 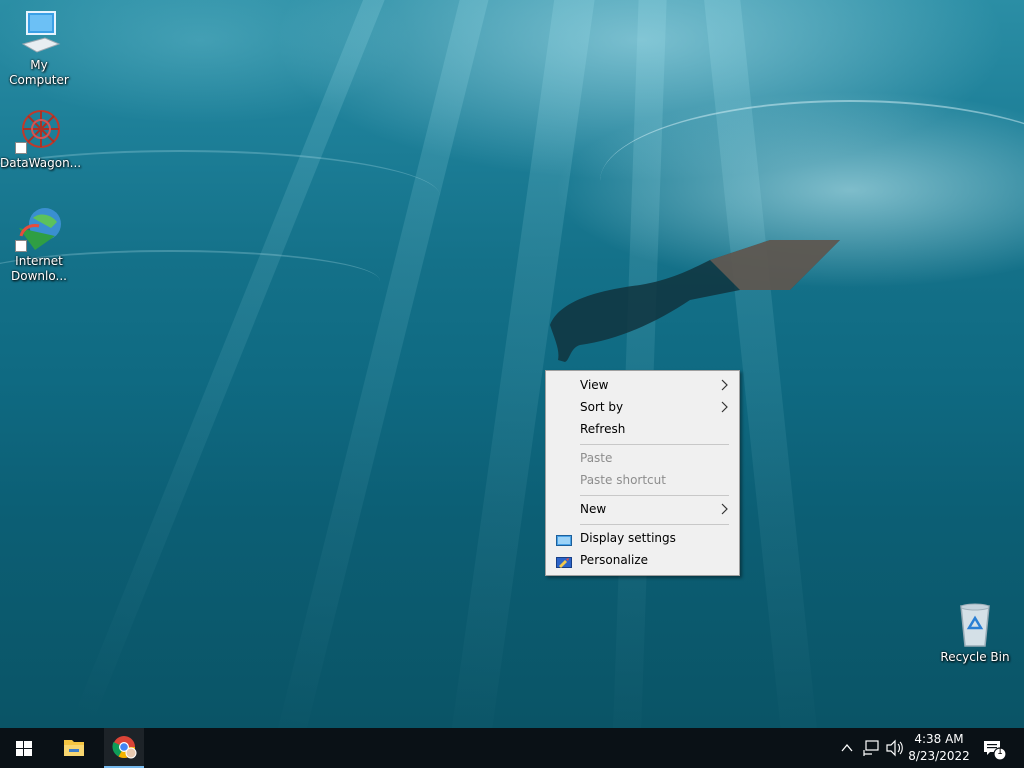 What do you see at coordinates (628, 538) in the screenshot?
I see `menu-item-label: Display settings` at bounding box center [628, 538].